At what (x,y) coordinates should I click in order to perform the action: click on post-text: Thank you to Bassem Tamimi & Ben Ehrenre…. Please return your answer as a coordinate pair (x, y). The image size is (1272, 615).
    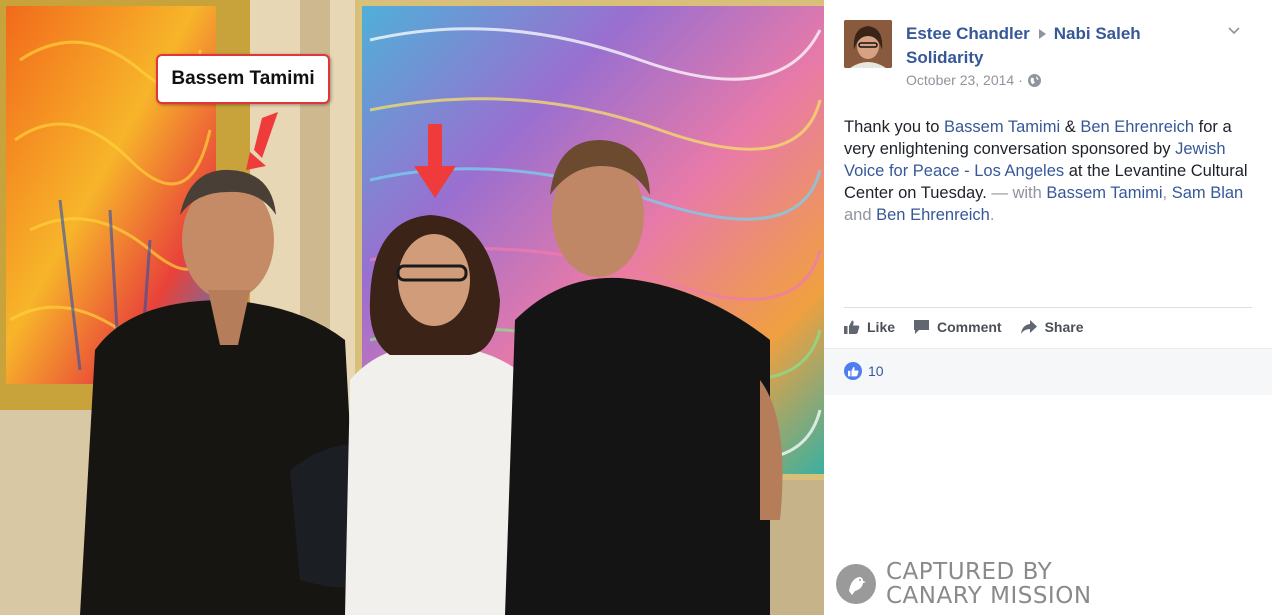
    Looking at the image, I should click on (1054, 171).